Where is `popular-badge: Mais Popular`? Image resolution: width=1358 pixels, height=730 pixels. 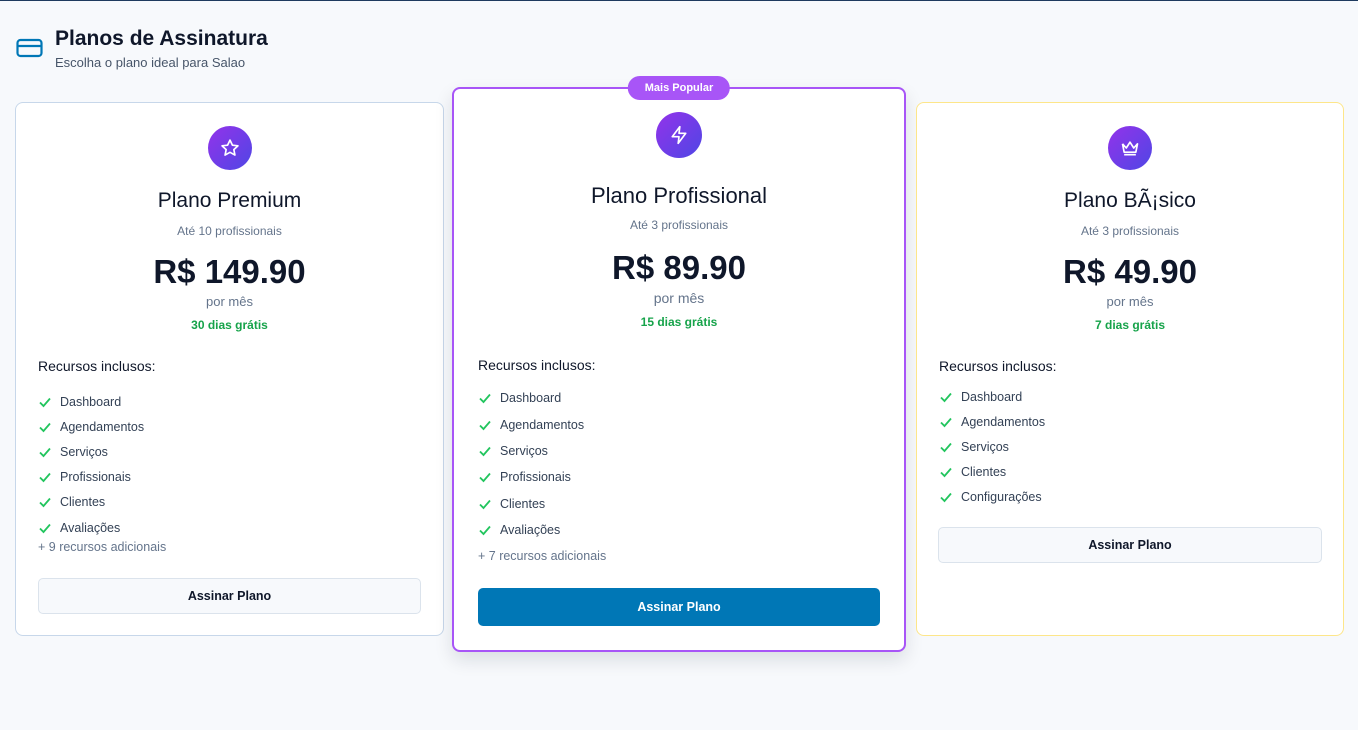 popular-badge: Mais Popular is located at coordinates (679, 88).